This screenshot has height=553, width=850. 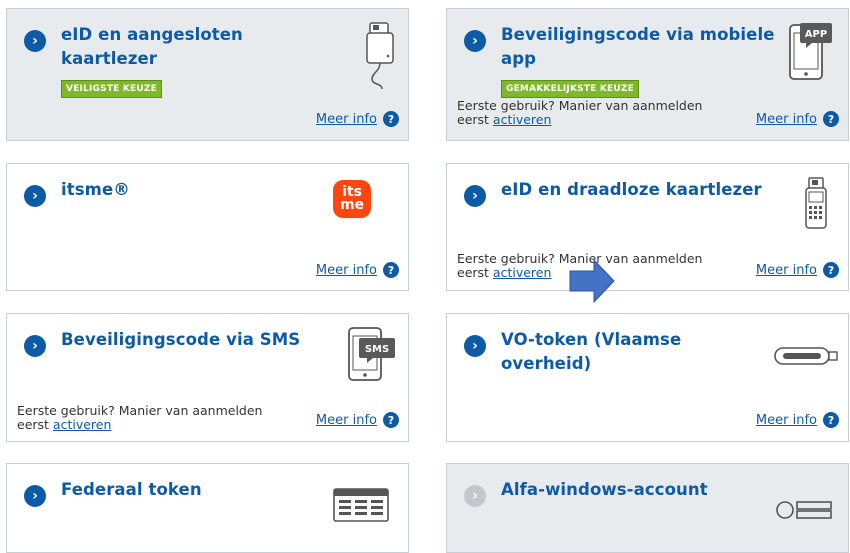 I want to click on card-title: Alfa-windows-account, so click(x=604, y=490).